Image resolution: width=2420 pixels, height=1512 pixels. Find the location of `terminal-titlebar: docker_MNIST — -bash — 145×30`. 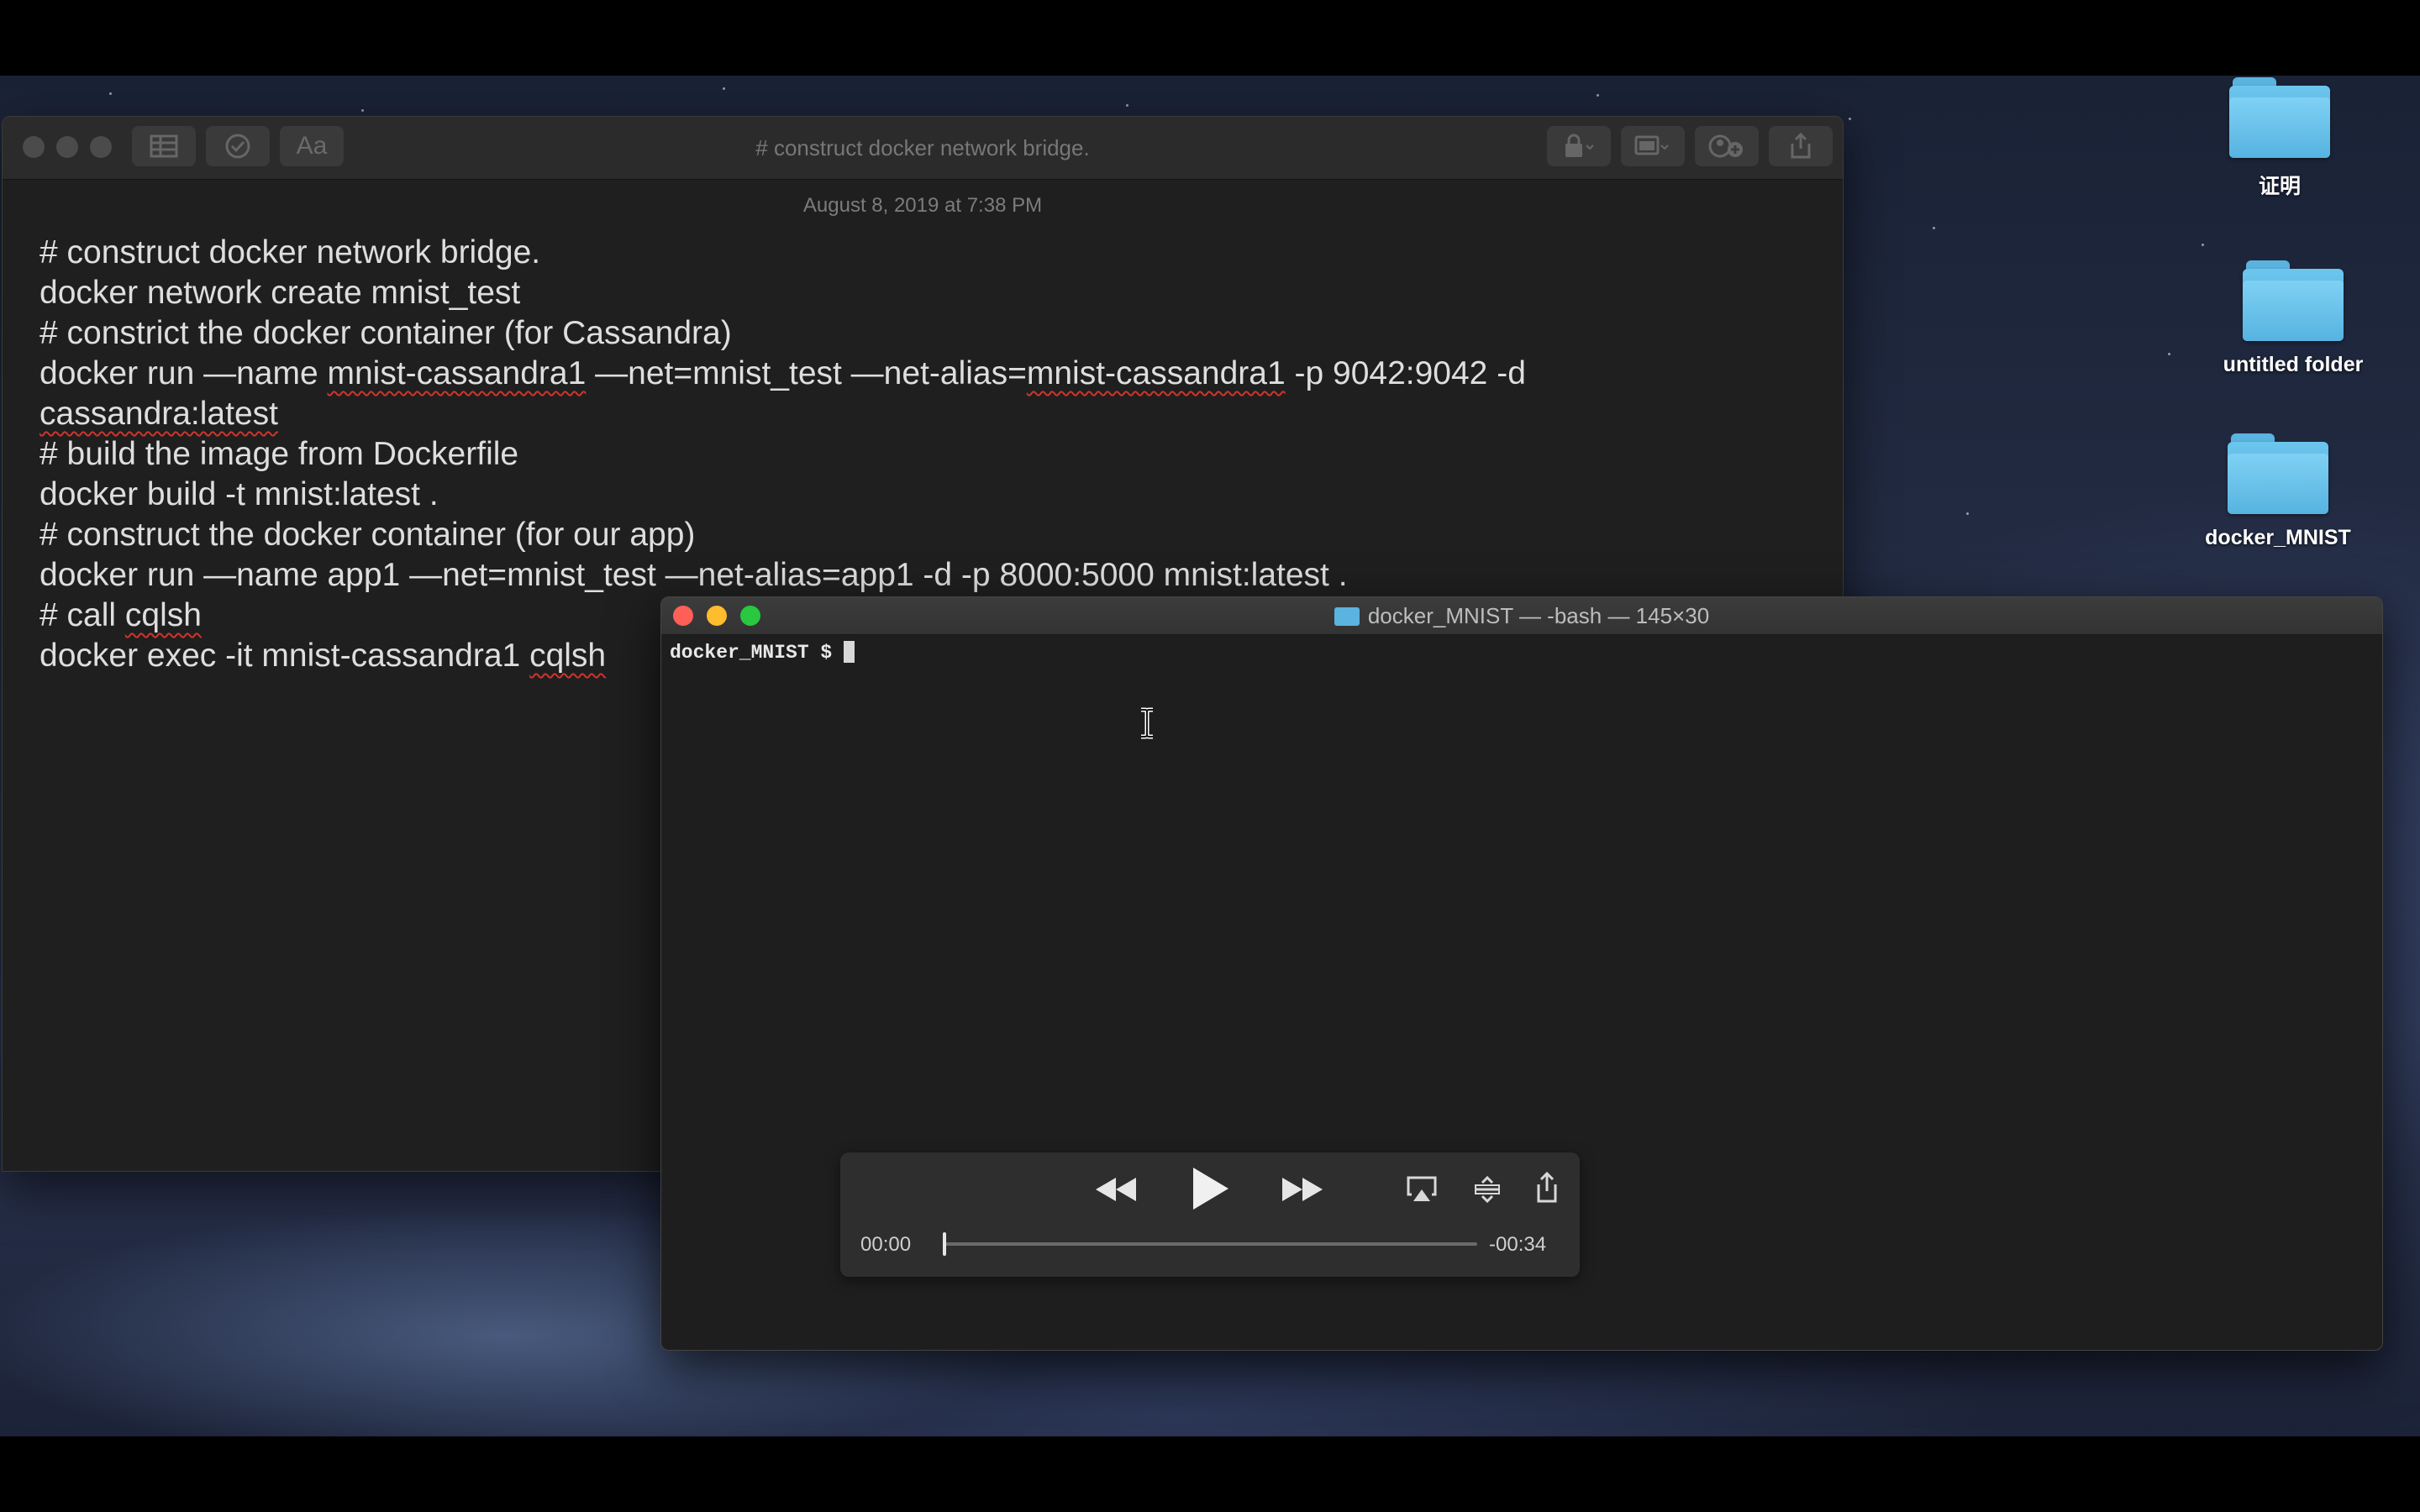

terminal-titlebar: docker_MNIST — -bash — 145×30 is located at coordinates (1522, 616).